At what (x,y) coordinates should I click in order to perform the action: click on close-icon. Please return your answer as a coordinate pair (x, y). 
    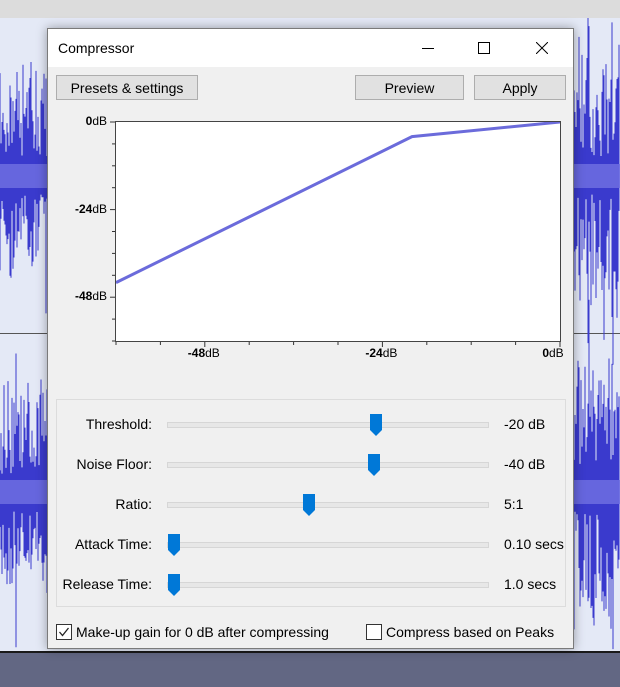
    Looking at the image, I should click on (542, 48).